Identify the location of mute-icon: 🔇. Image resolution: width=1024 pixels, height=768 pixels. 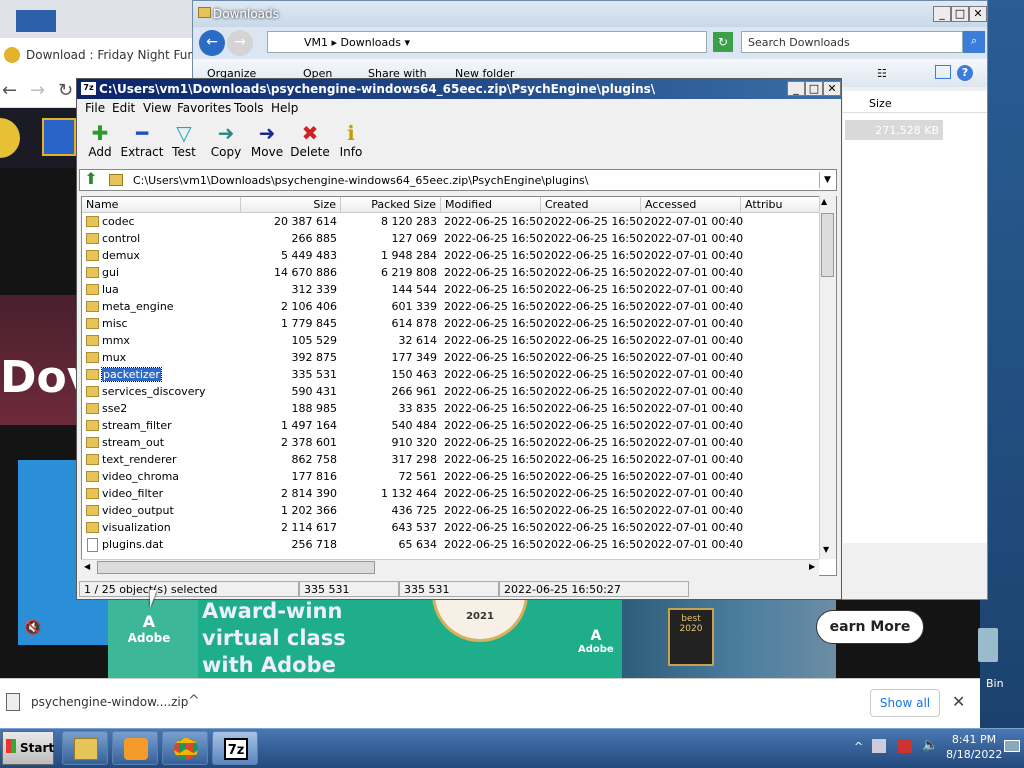
(32, 628).